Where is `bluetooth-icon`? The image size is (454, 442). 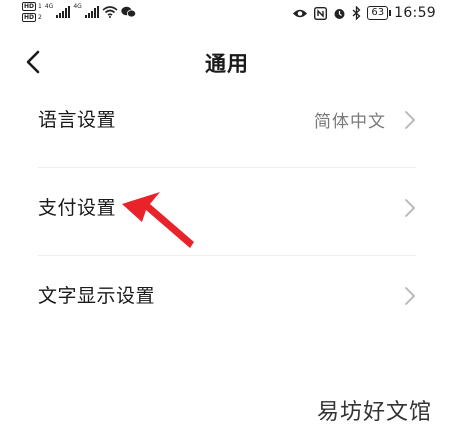
bluetooth-icon is located at coordinates (356, 13).